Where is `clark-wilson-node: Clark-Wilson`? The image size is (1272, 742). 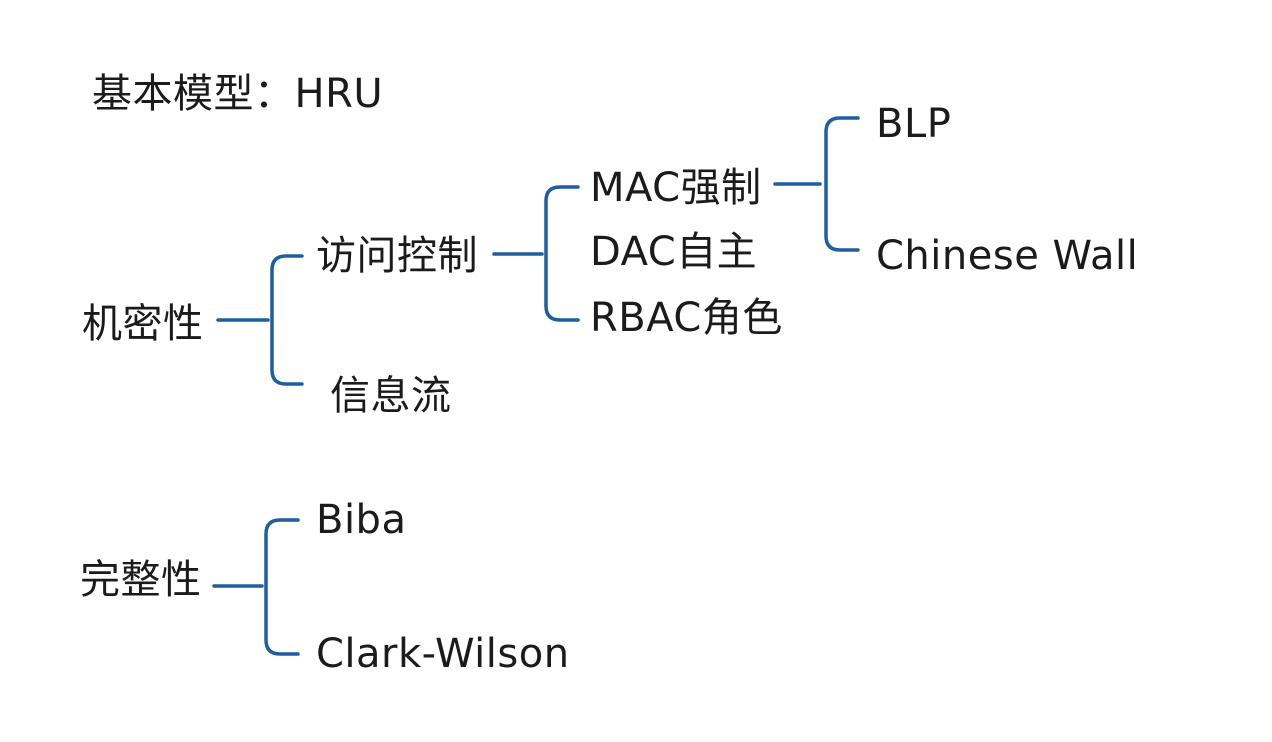
clark-wilson-node: Clark-Wilson is located at coordinates (443, 654).